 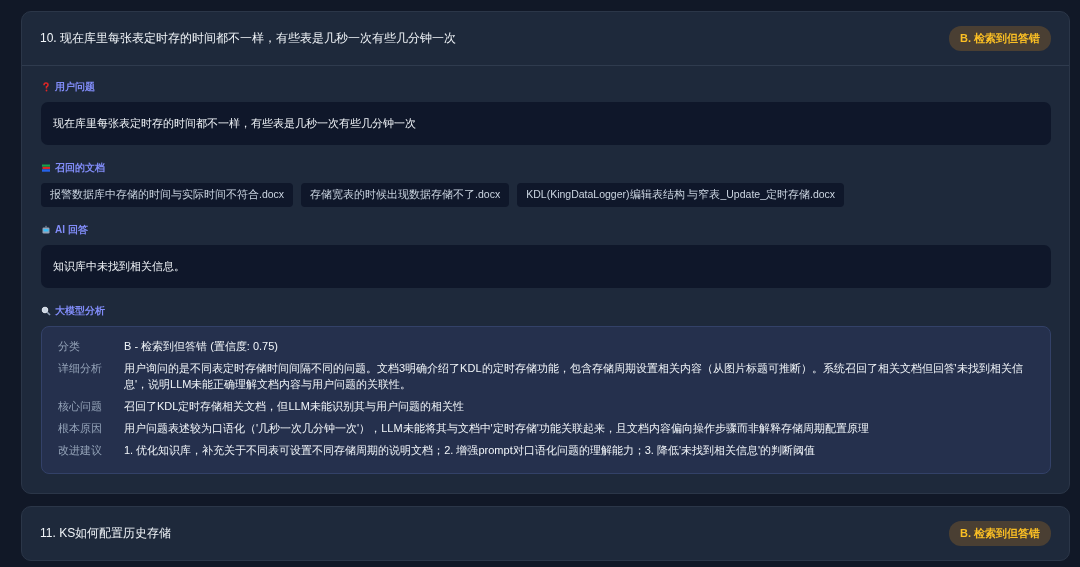 I want to click on field-label: 分类, so click(x=69, y=346).